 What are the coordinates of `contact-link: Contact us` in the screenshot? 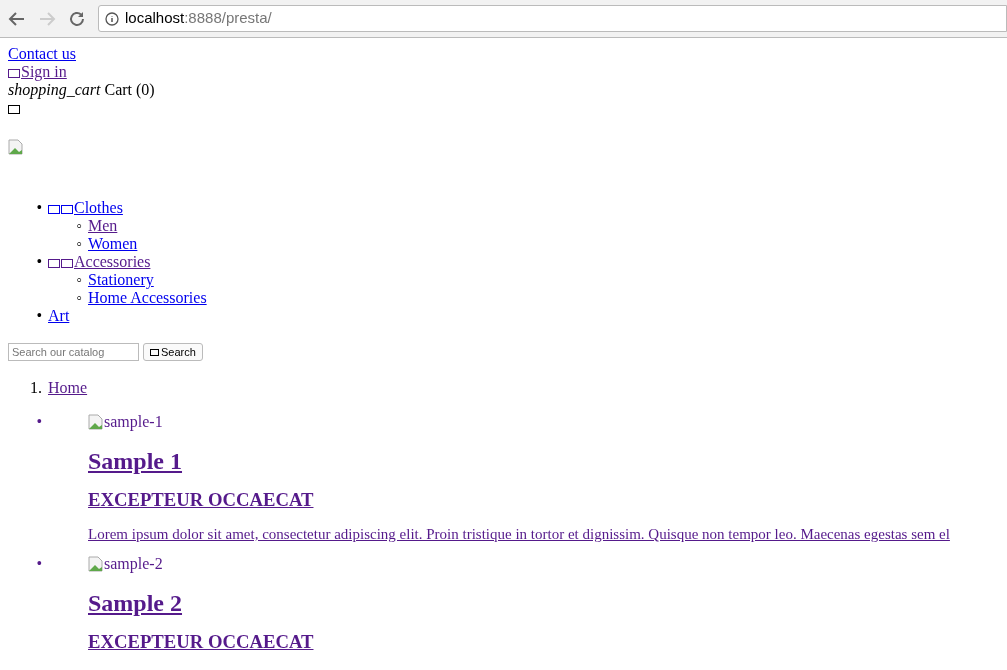 It's located at (42, 53).